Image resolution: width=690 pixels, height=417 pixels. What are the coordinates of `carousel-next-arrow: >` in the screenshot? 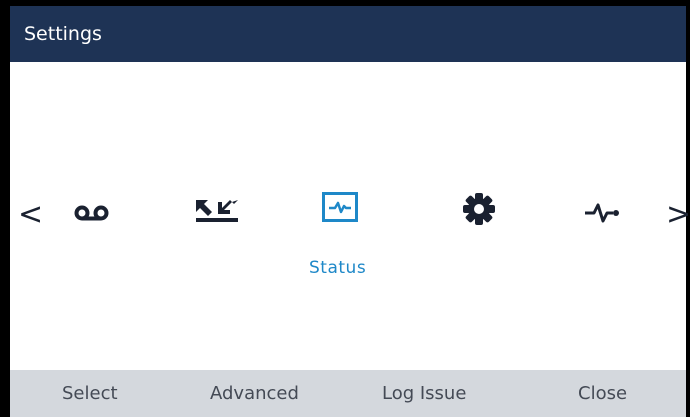 It's located at (678, 215).